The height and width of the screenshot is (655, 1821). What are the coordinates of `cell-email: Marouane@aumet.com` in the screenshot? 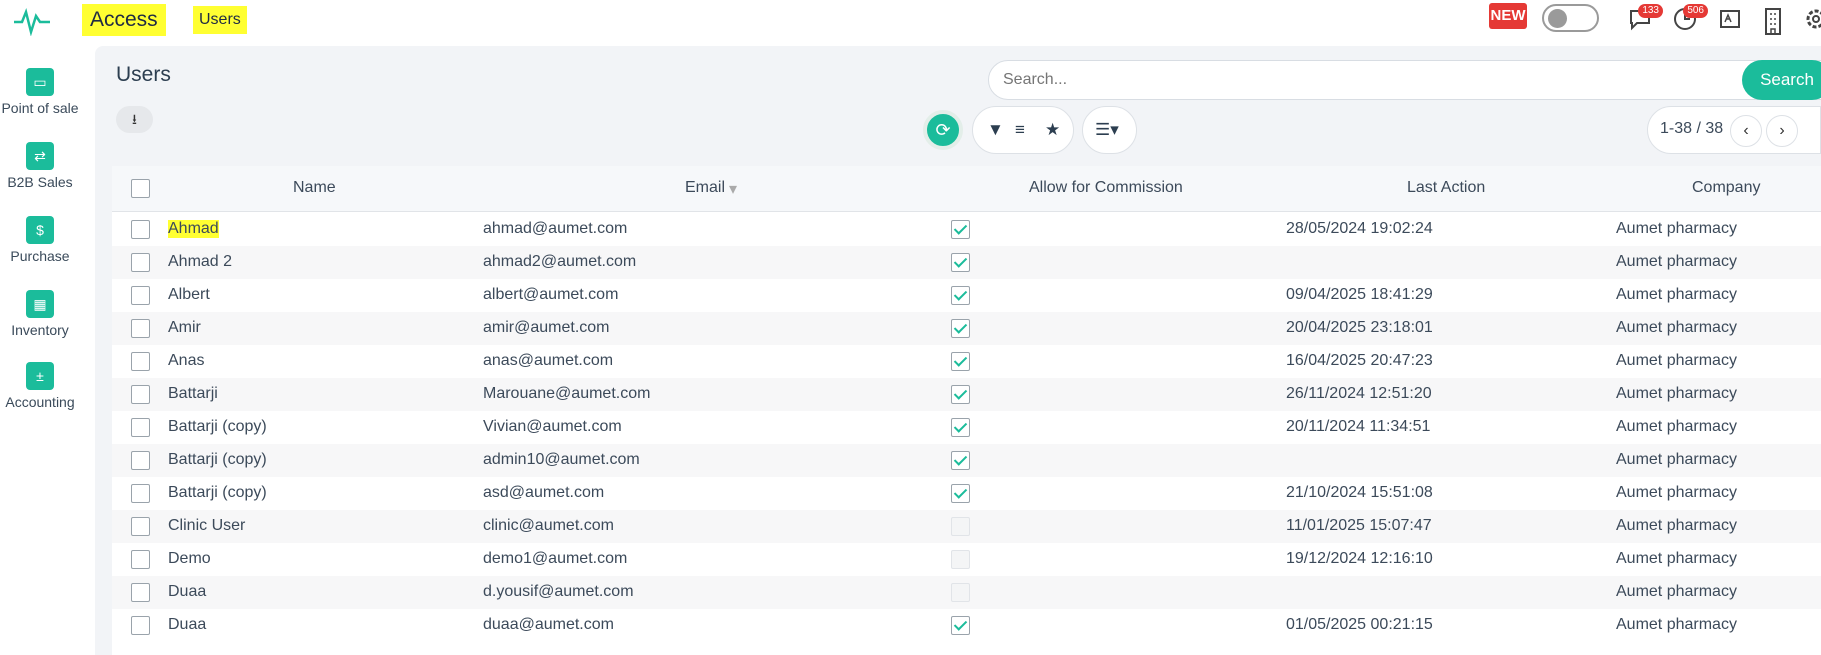 It's located at (567, 393).